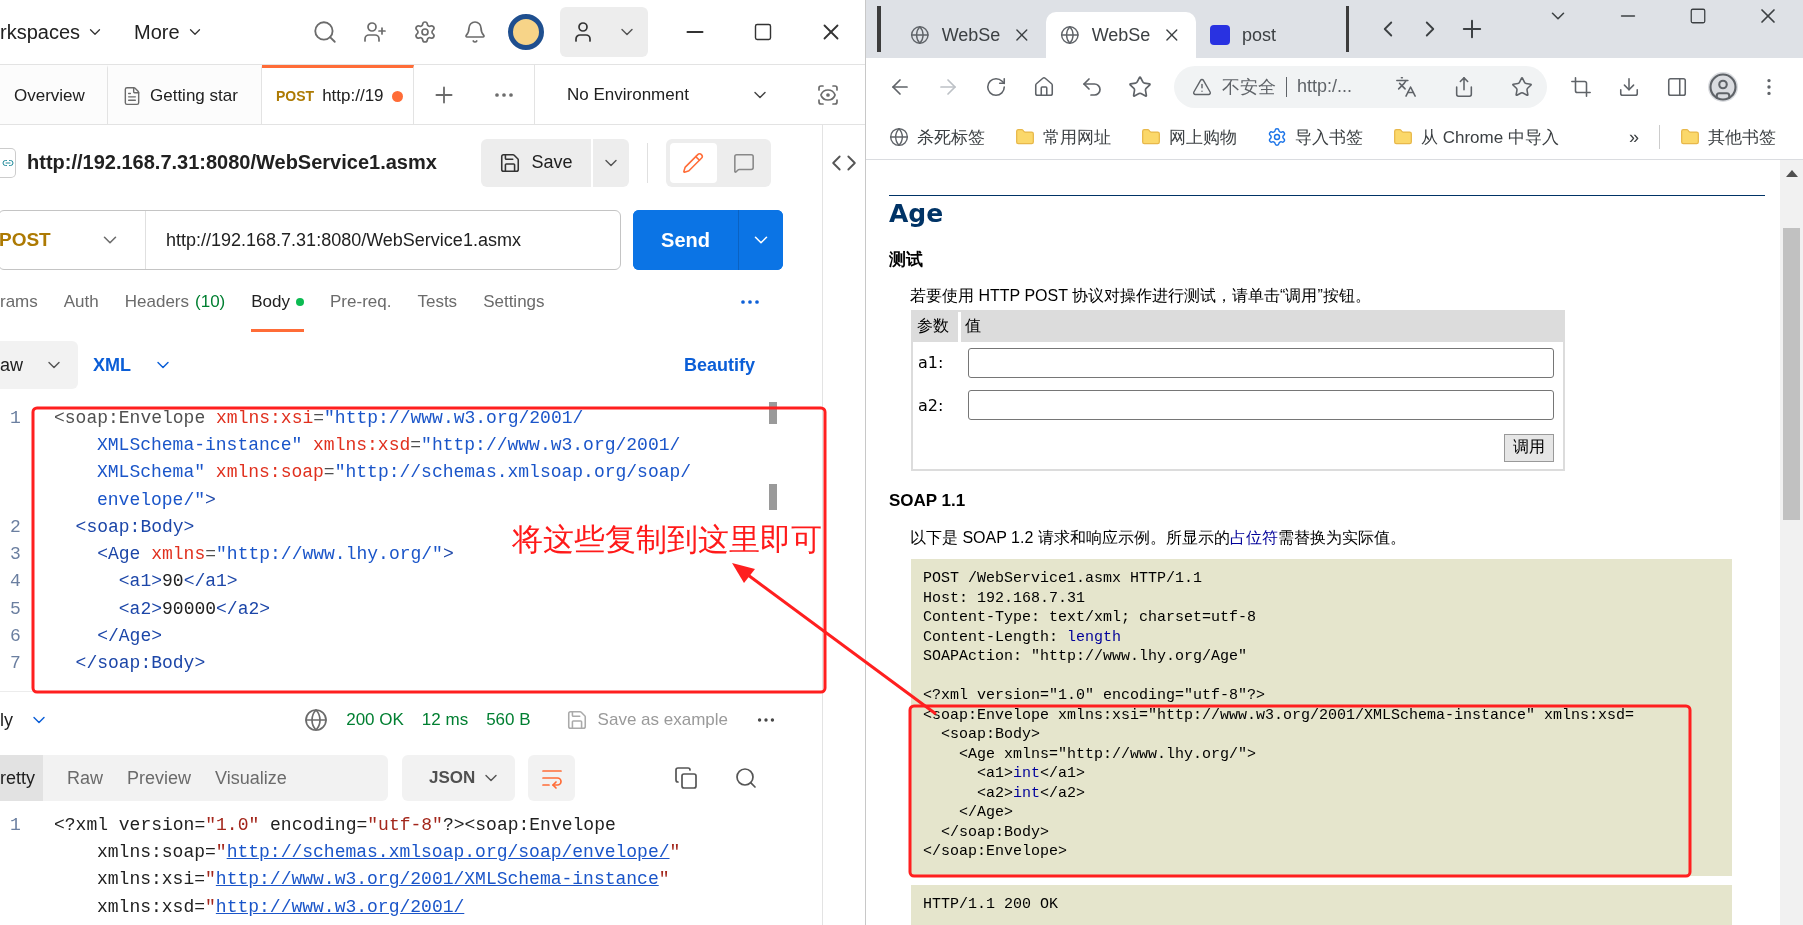 The image size is (1803, 925). I want to click on code-line: envelope/">, so click(156, 499).